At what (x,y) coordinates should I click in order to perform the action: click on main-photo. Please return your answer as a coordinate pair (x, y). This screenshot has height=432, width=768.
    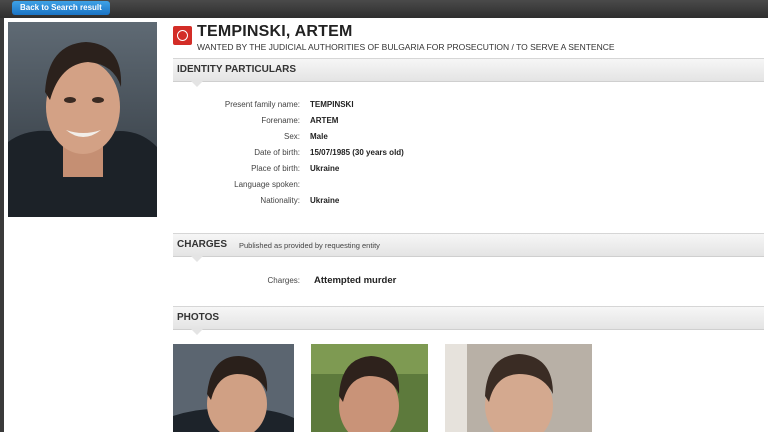
    Looking at the image, I should click on (82, 119).